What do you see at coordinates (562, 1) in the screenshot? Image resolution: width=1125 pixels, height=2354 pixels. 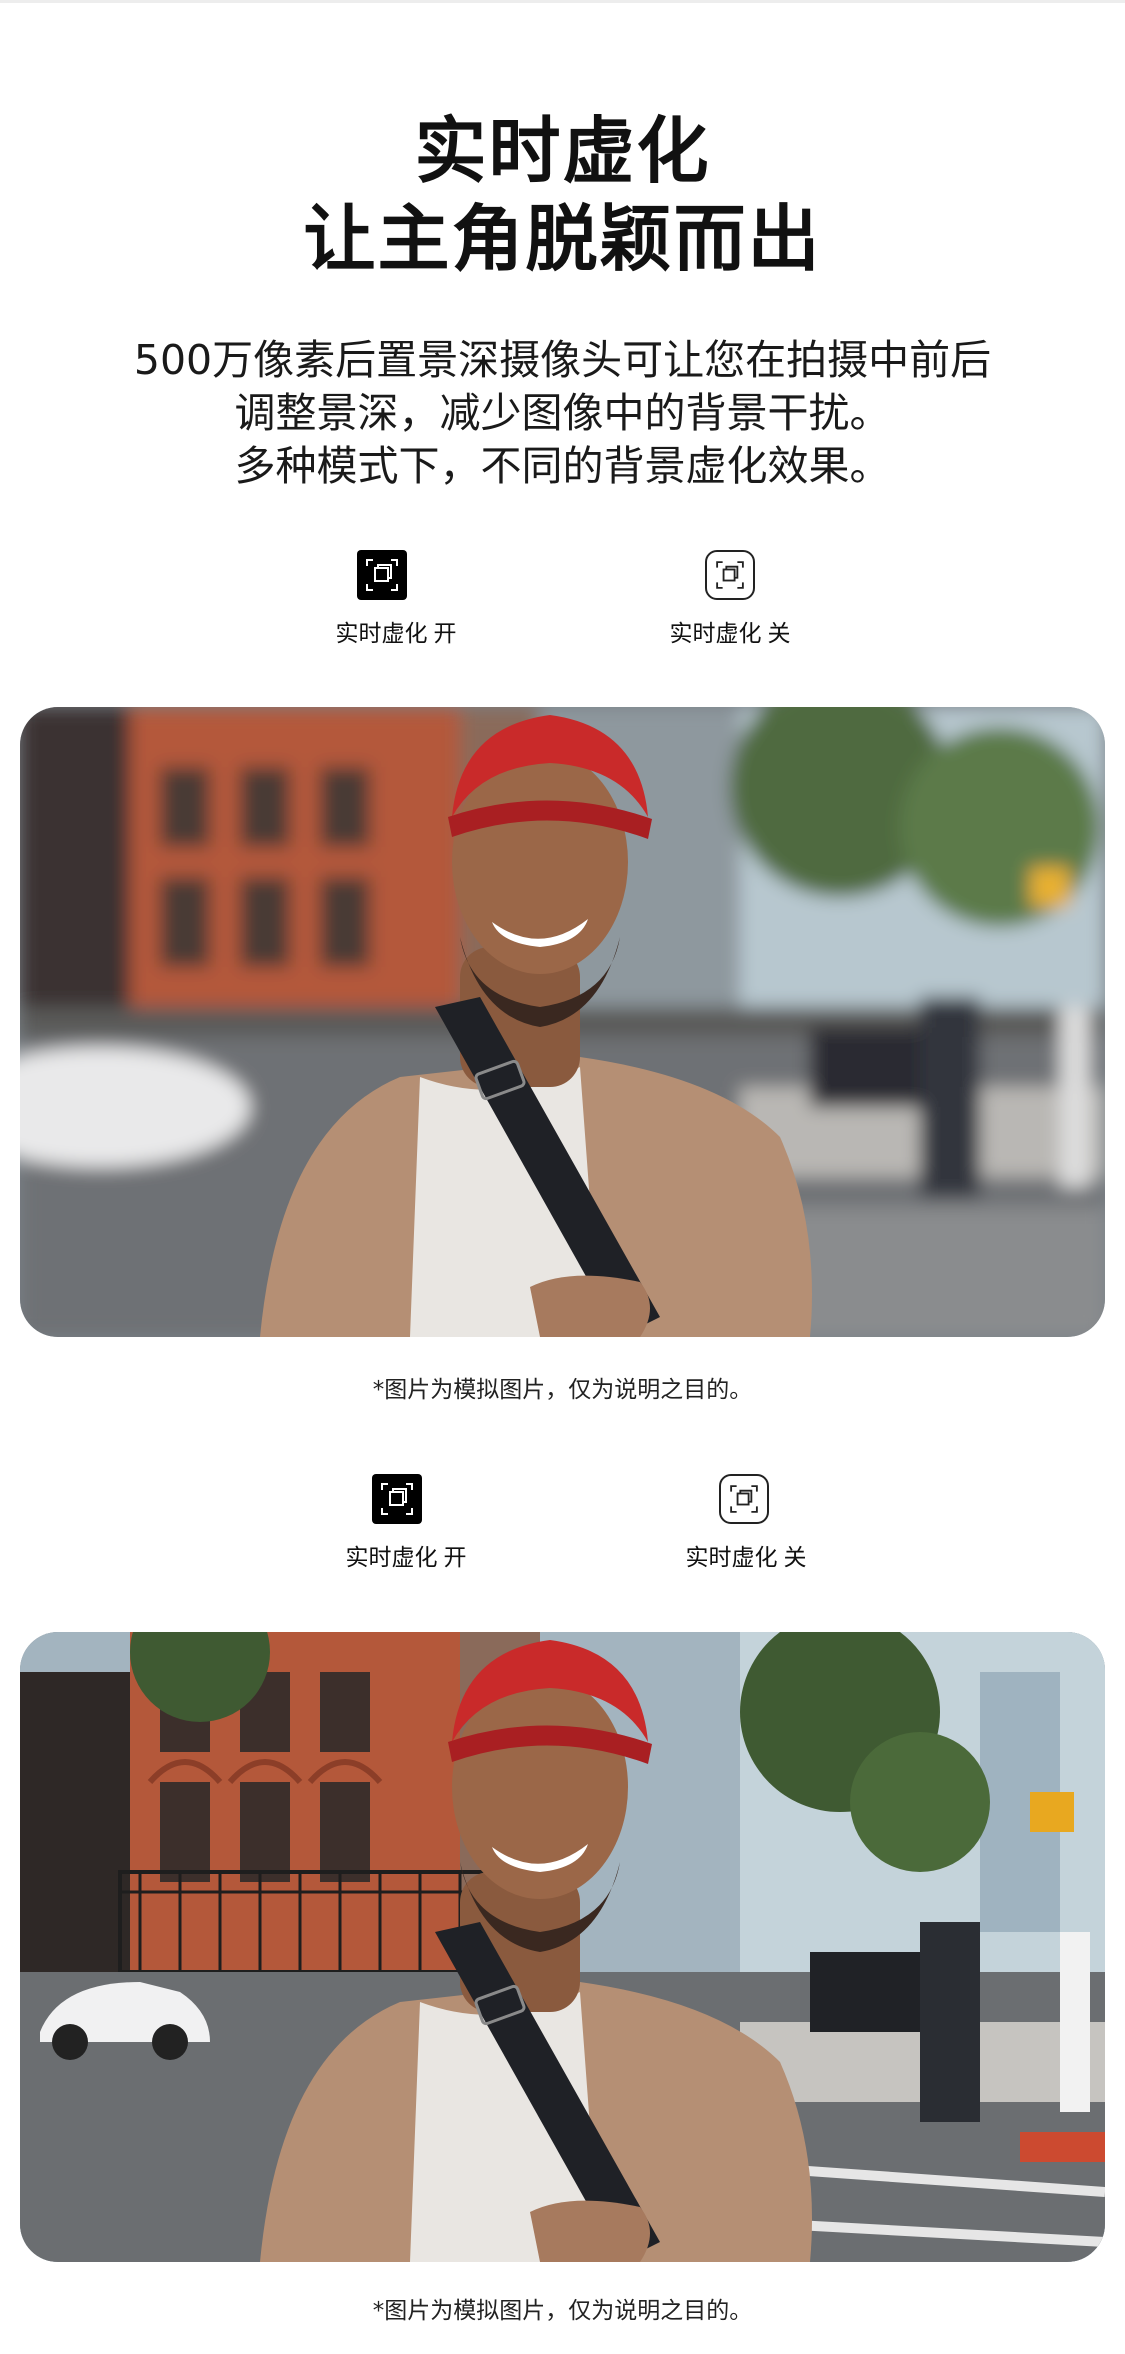 I see `top-divider` at bounding box center [562, 1].